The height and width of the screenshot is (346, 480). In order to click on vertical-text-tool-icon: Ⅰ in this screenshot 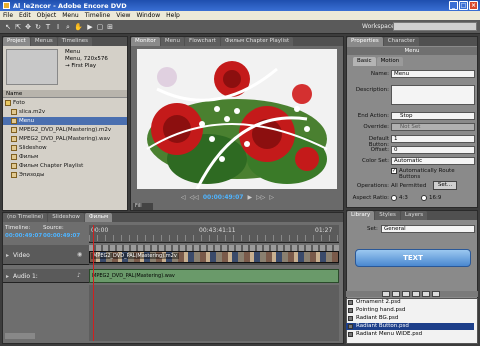, I will do `click(58, 27)`.